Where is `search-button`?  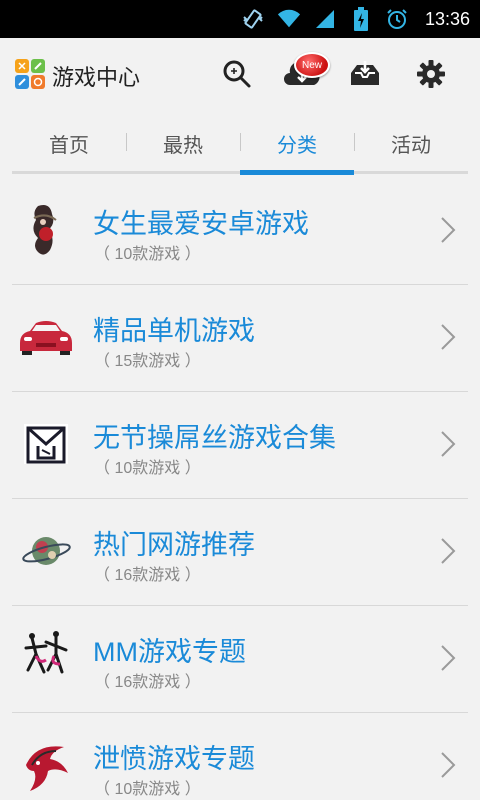
search-button is located at coordinates (237, 76).